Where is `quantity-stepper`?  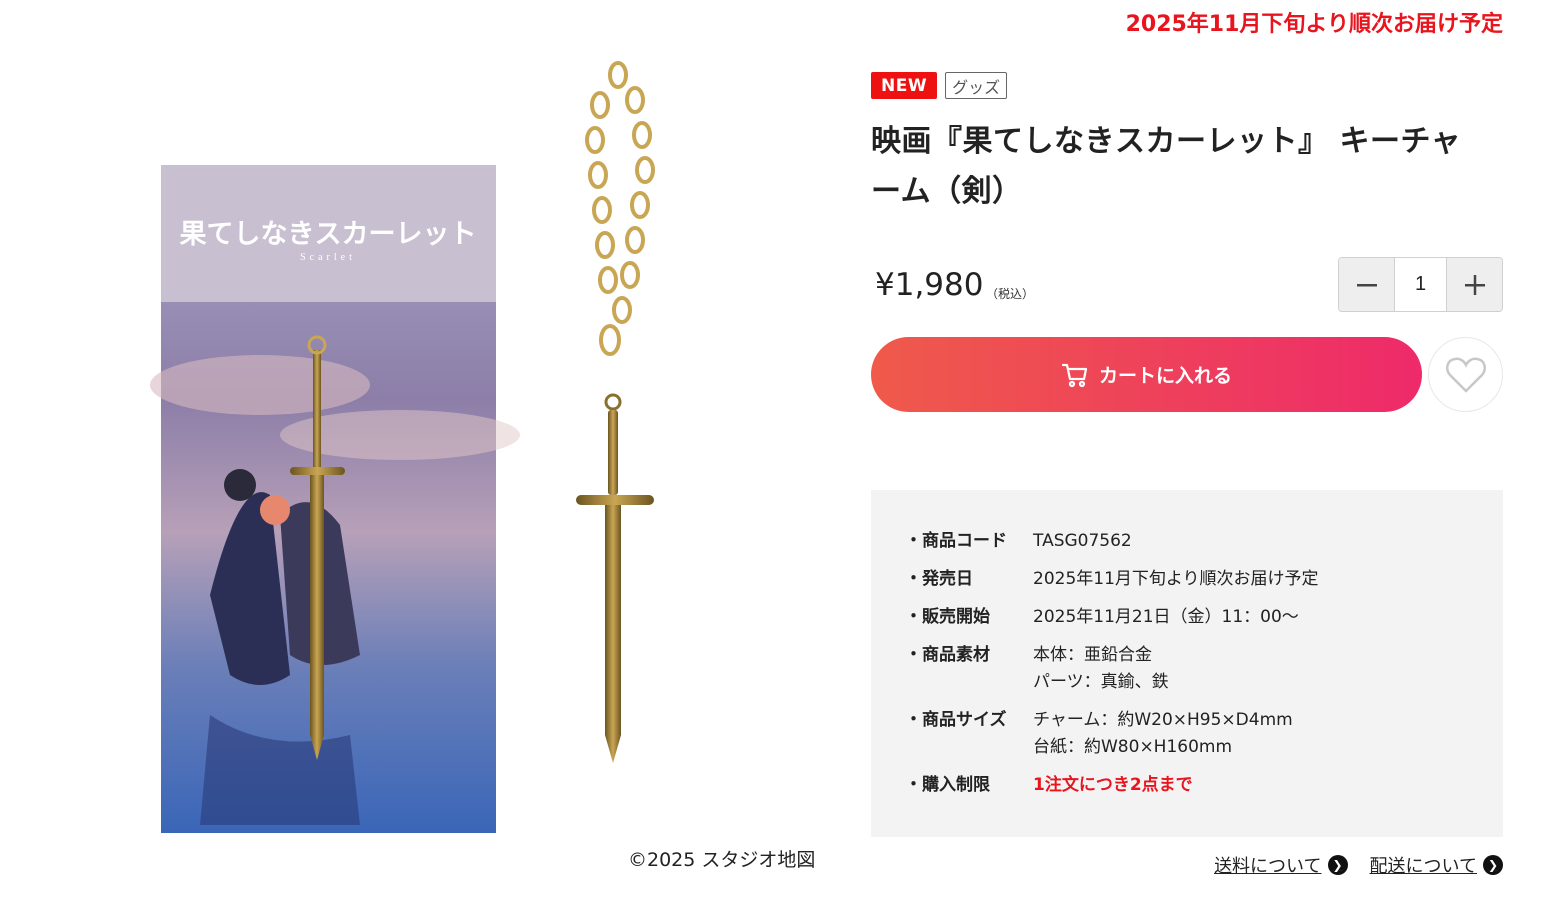
quantity-stepper is located at coordinates (1420, 284).